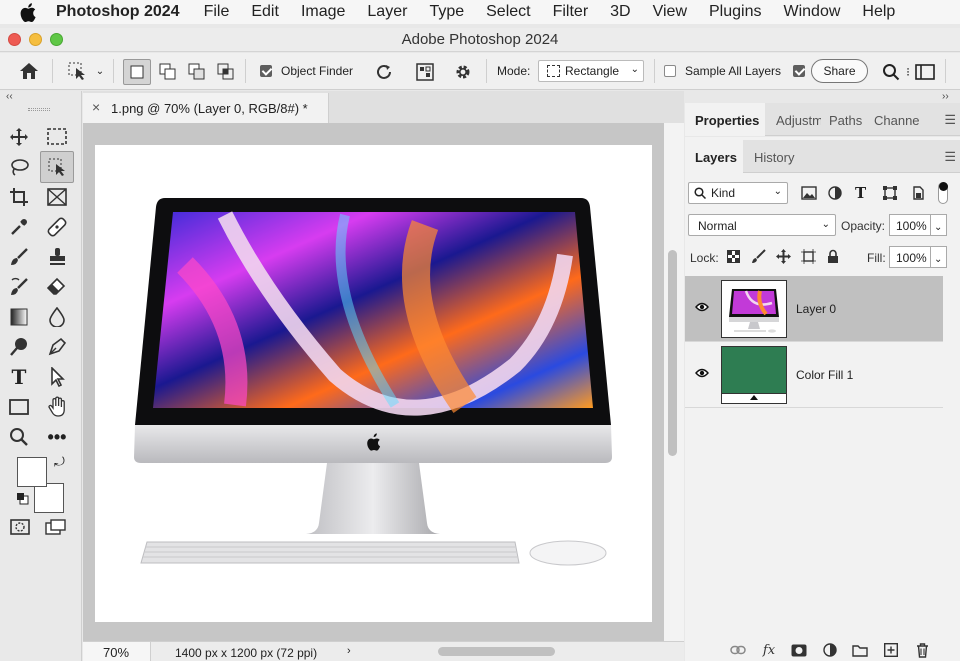 This screenshot has height=661, width=960. Describe the element at coordinates (950, 120) in the screenshot. I see `panel-menu-icon: ☰` at that location.